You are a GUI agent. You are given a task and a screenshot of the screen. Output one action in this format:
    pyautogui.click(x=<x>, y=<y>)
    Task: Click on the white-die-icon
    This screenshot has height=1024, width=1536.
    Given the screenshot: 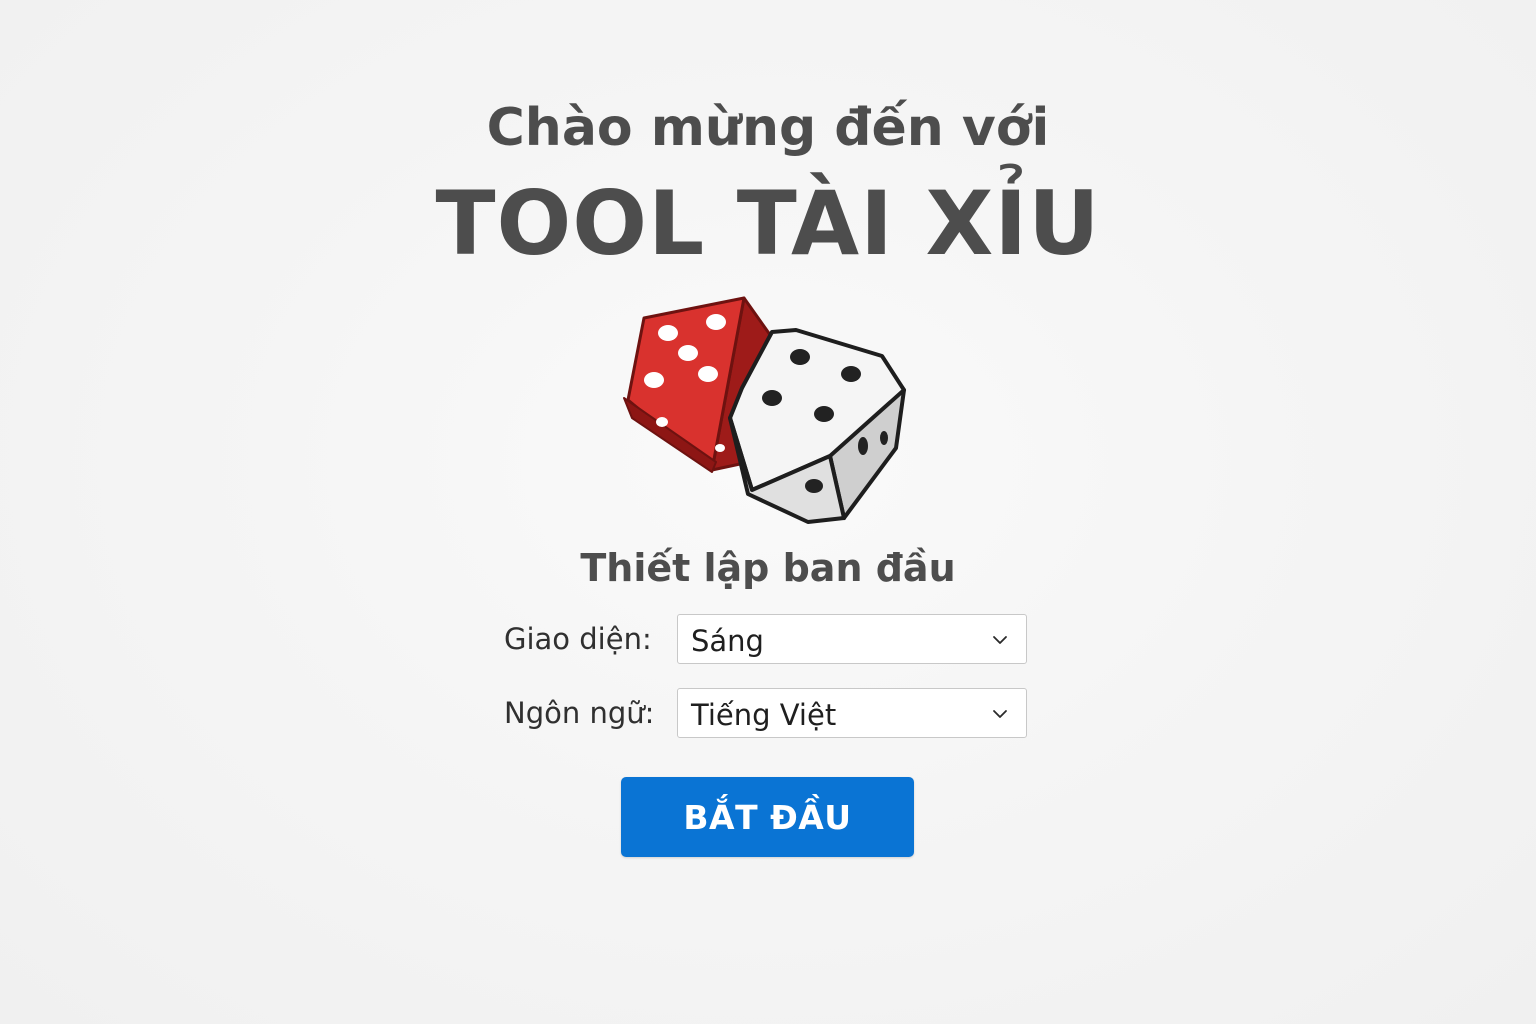 What is the action you would take?
    pyautogui.click(x=817, y=426)
    